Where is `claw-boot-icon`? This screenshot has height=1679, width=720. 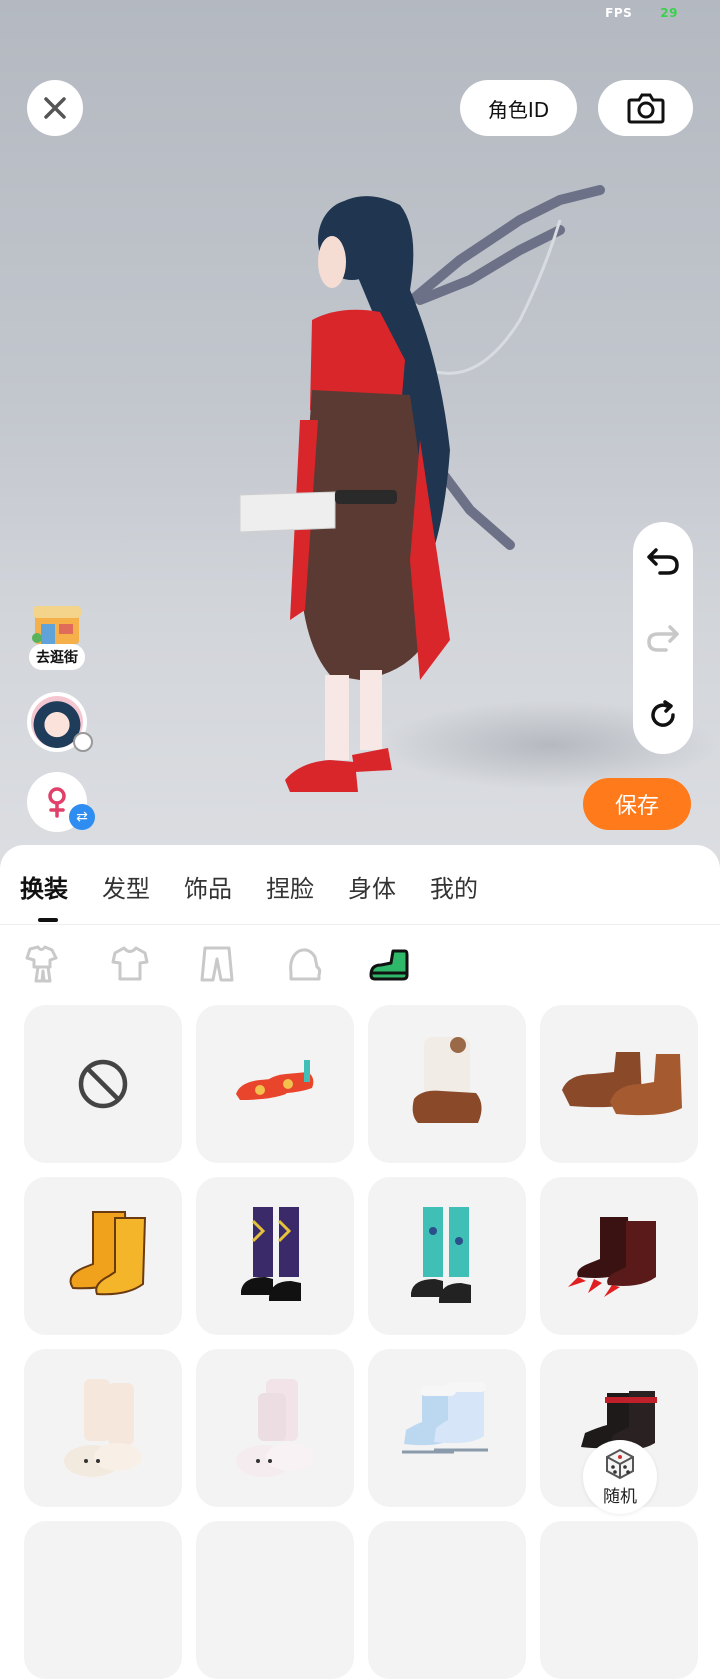
claw-boot-icon is located at coordinates (612, 1257).